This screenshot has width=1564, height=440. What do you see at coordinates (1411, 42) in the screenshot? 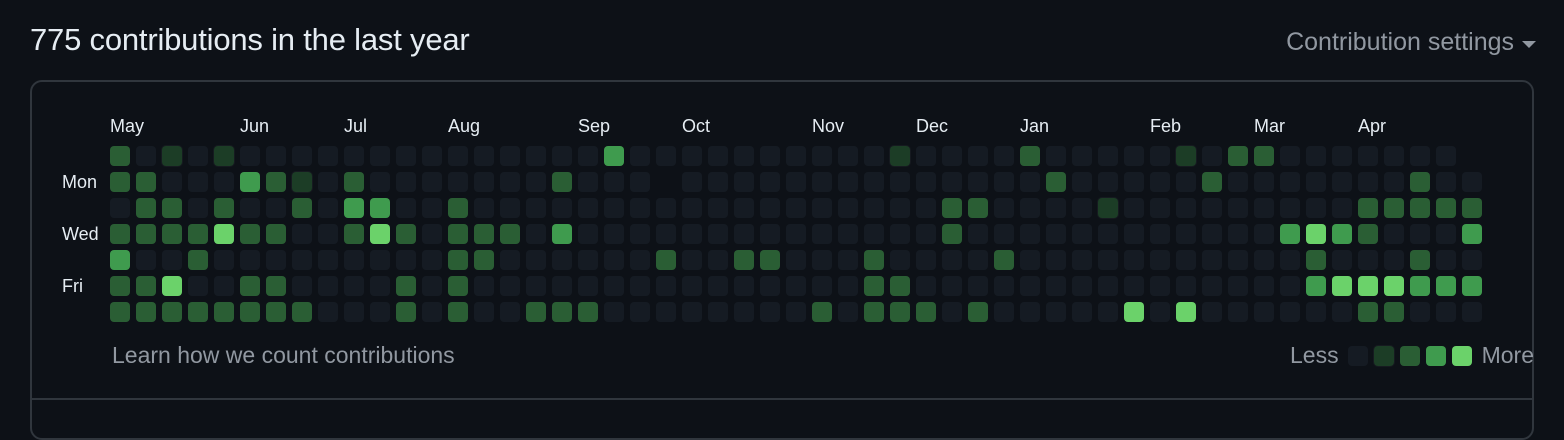
I see `contribution-settings-dropdown: Contribution settings` at bounding box center [1411, 42].